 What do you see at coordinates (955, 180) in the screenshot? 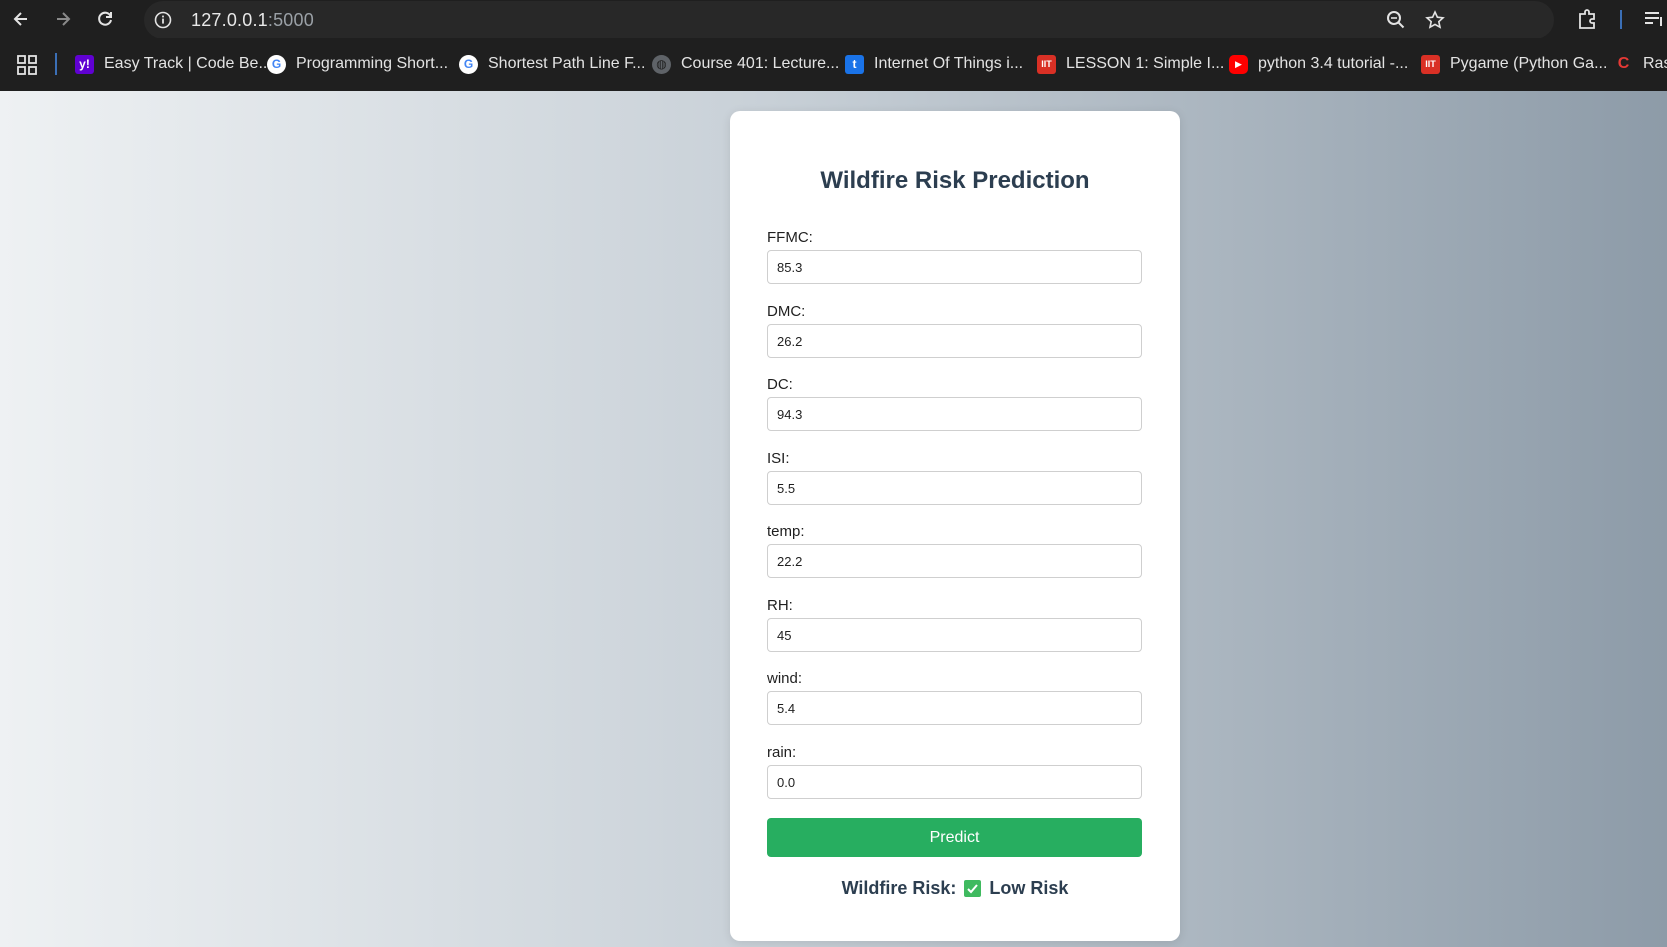
I see `page-title: Wildfire Risk Prediction` at bounding box center [955, 180].